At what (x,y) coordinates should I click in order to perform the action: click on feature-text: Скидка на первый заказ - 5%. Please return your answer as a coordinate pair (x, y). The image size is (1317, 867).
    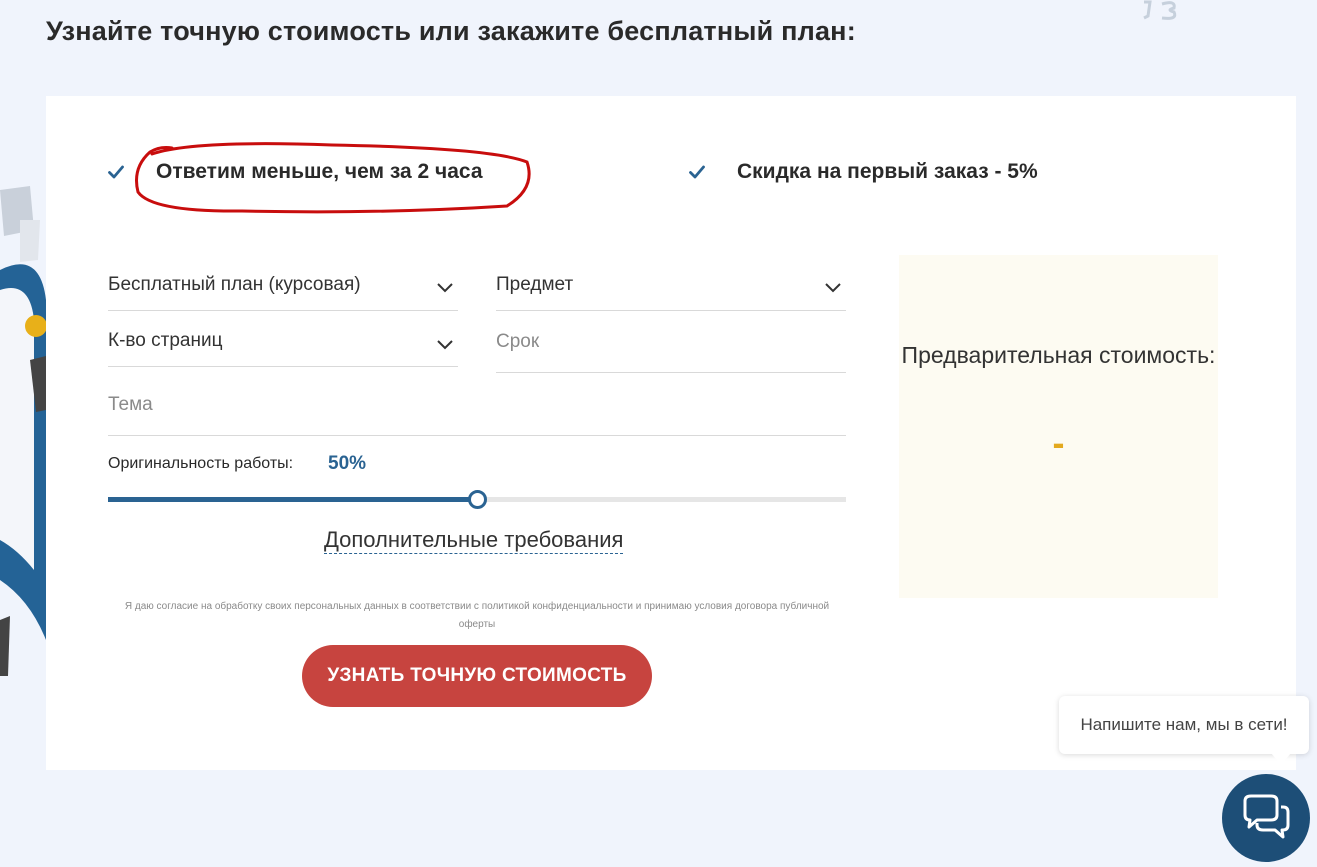
    Looking at the image, I should click on (887, 171).